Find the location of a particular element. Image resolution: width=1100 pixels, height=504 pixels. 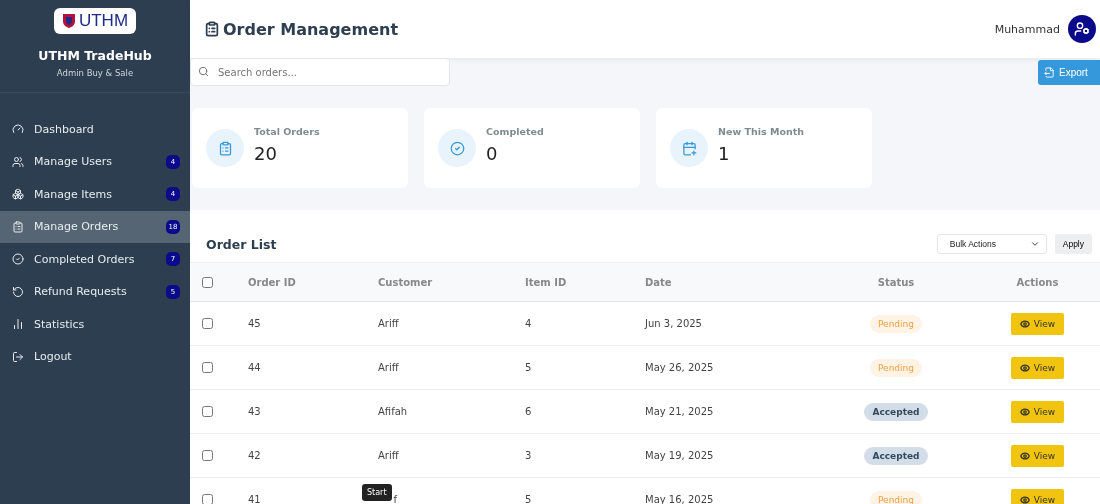

select-all-checkbox is located at coordinates (207, 282).